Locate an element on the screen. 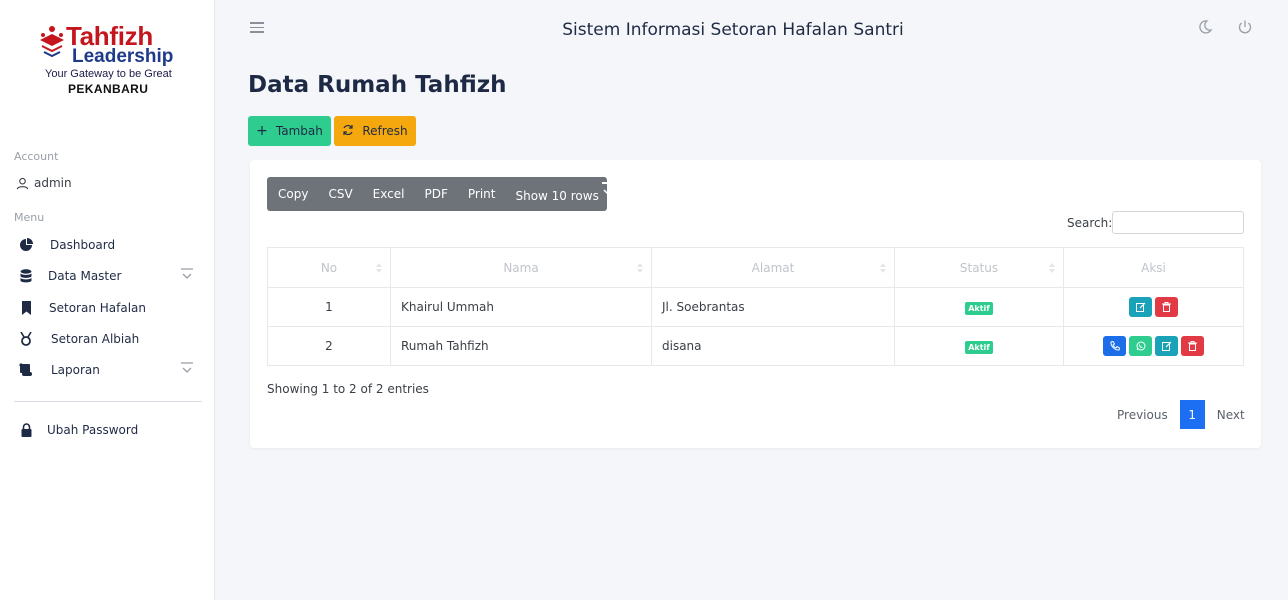  menu-toggle-icon is located at coordinates (257, 28).